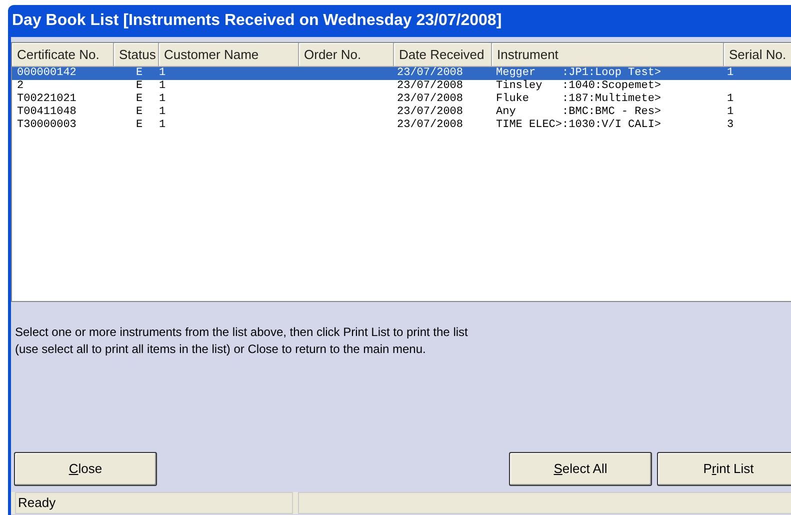  Describe the element at coordinates (757, 55) in the screenshot. I see `column-header: Serial No.` at that location.